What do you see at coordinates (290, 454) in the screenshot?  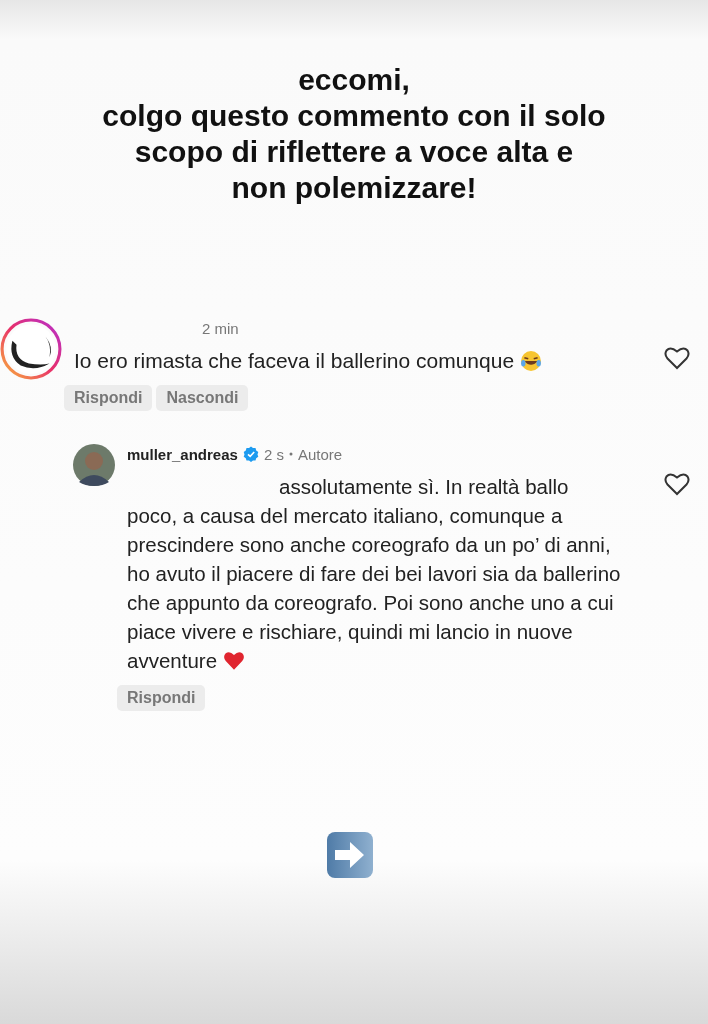 I see `separator-dot-icon` at bounding box center [290, 454].